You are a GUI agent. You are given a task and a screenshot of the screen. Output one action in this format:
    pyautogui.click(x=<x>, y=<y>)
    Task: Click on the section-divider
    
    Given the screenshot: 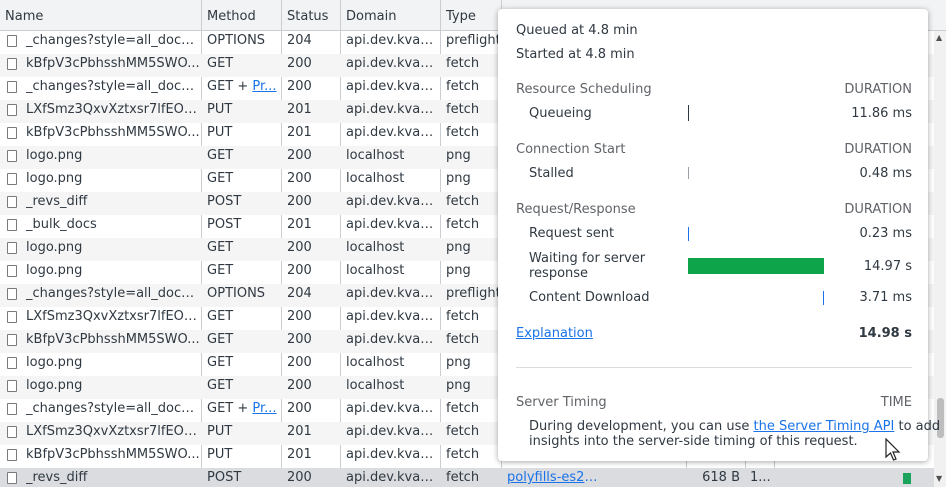 What is the action you would take?
    pyautogui.click(x=714, y=367)
    